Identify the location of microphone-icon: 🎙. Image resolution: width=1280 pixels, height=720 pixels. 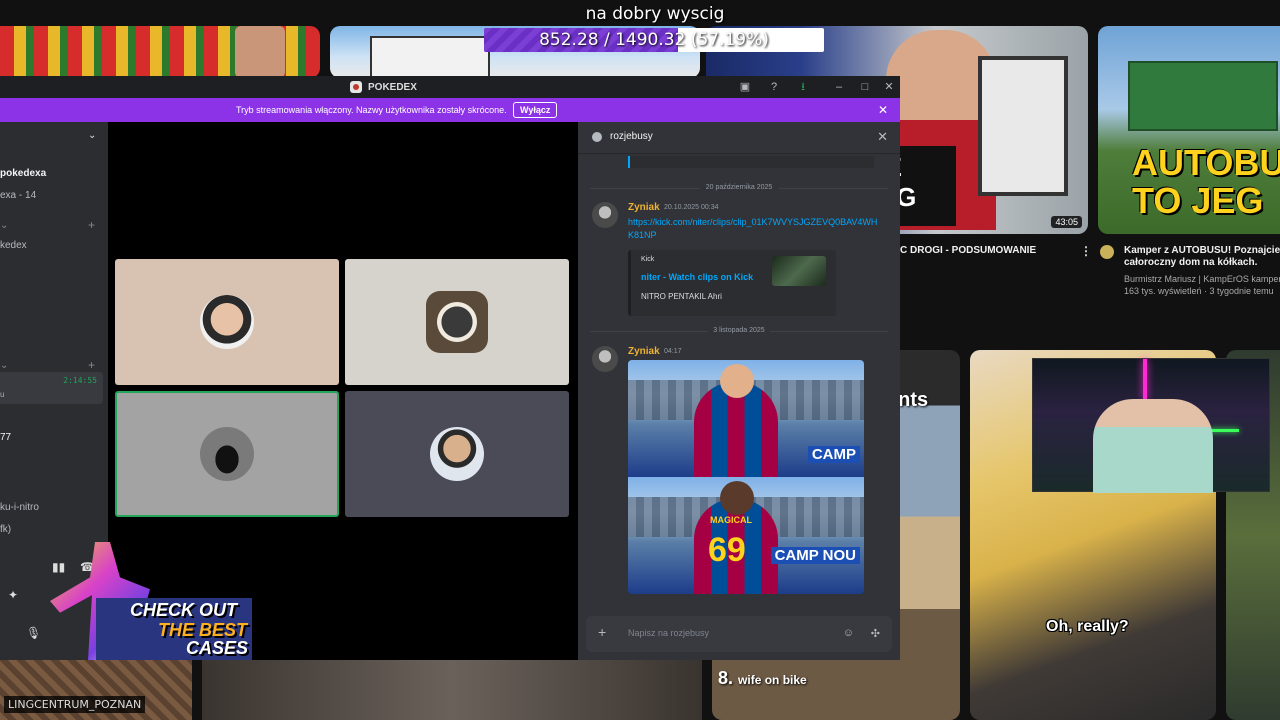
(33, 633).